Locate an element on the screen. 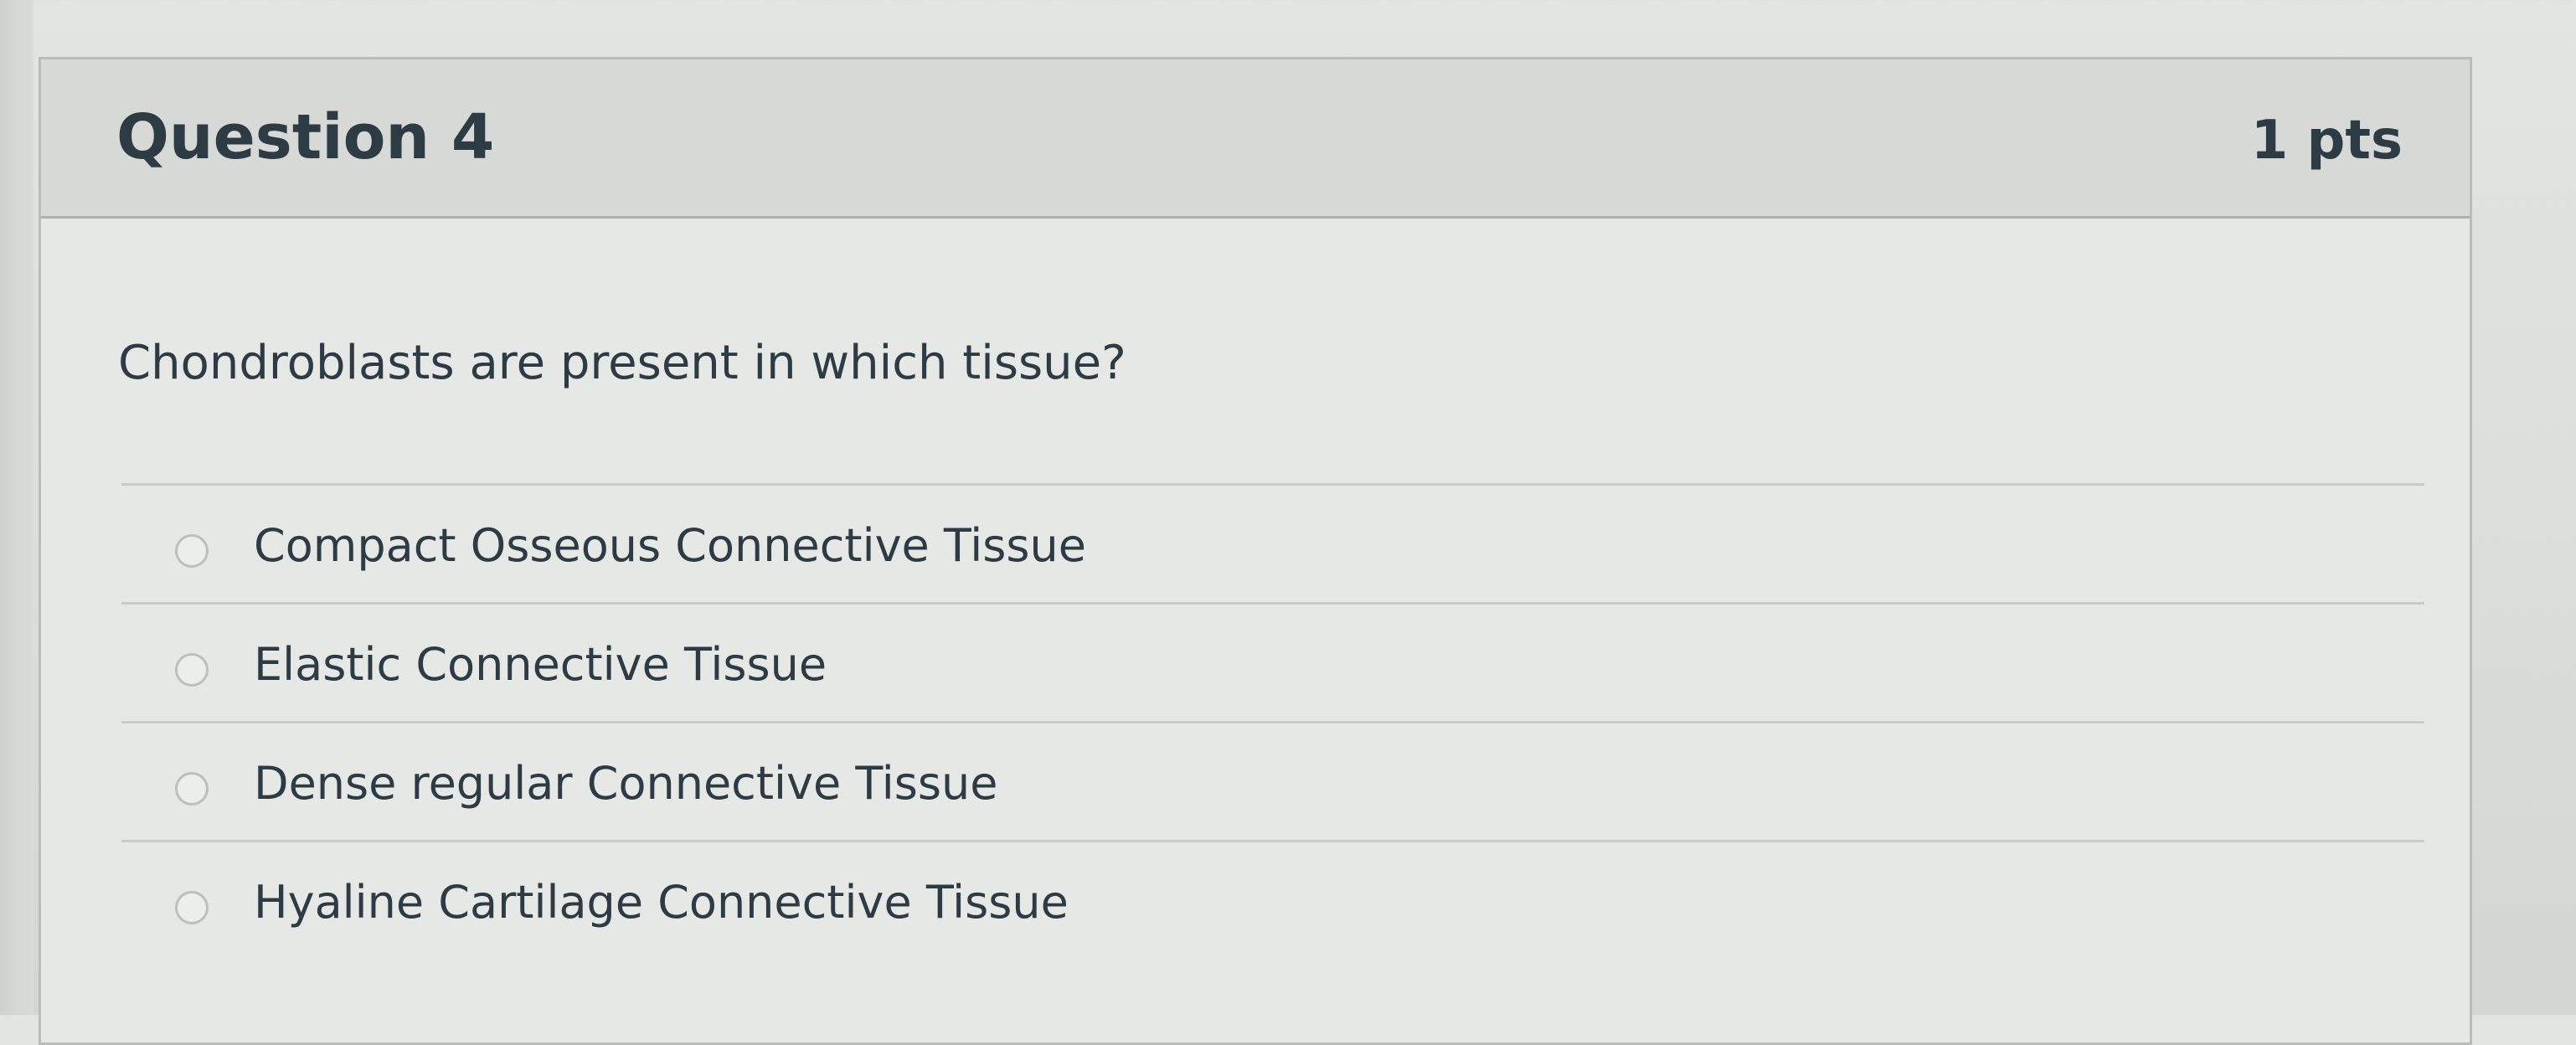  answer-label: Compact Osseous Connective Tissue is located at coordinates (670, 546).